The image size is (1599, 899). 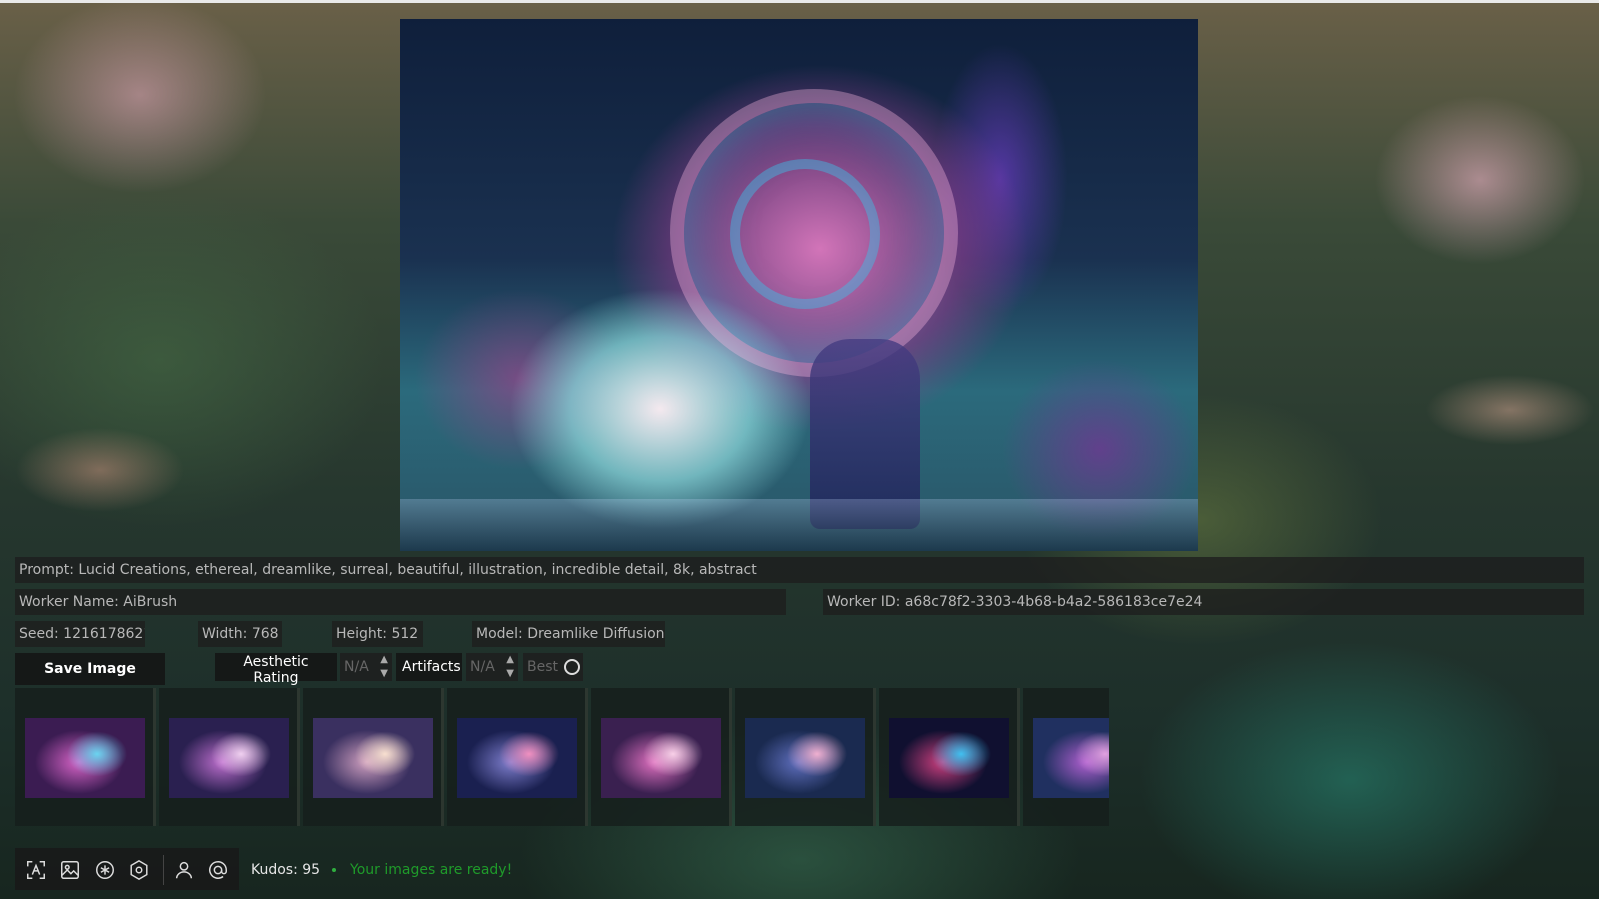 I want to click on asterisk-icon, so click(x=105, y=870).